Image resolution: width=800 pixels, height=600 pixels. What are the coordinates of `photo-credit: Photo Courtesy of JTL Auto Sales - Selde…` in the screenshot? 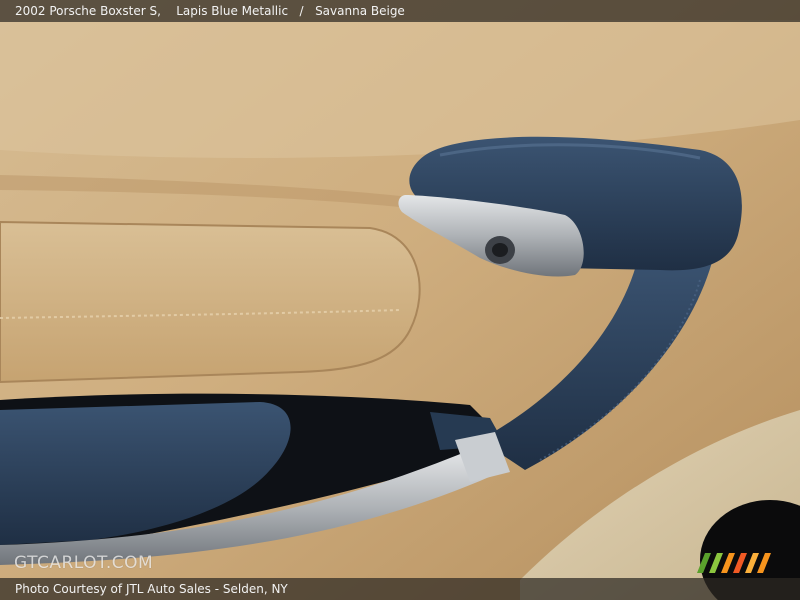 It's located at (151, 589).